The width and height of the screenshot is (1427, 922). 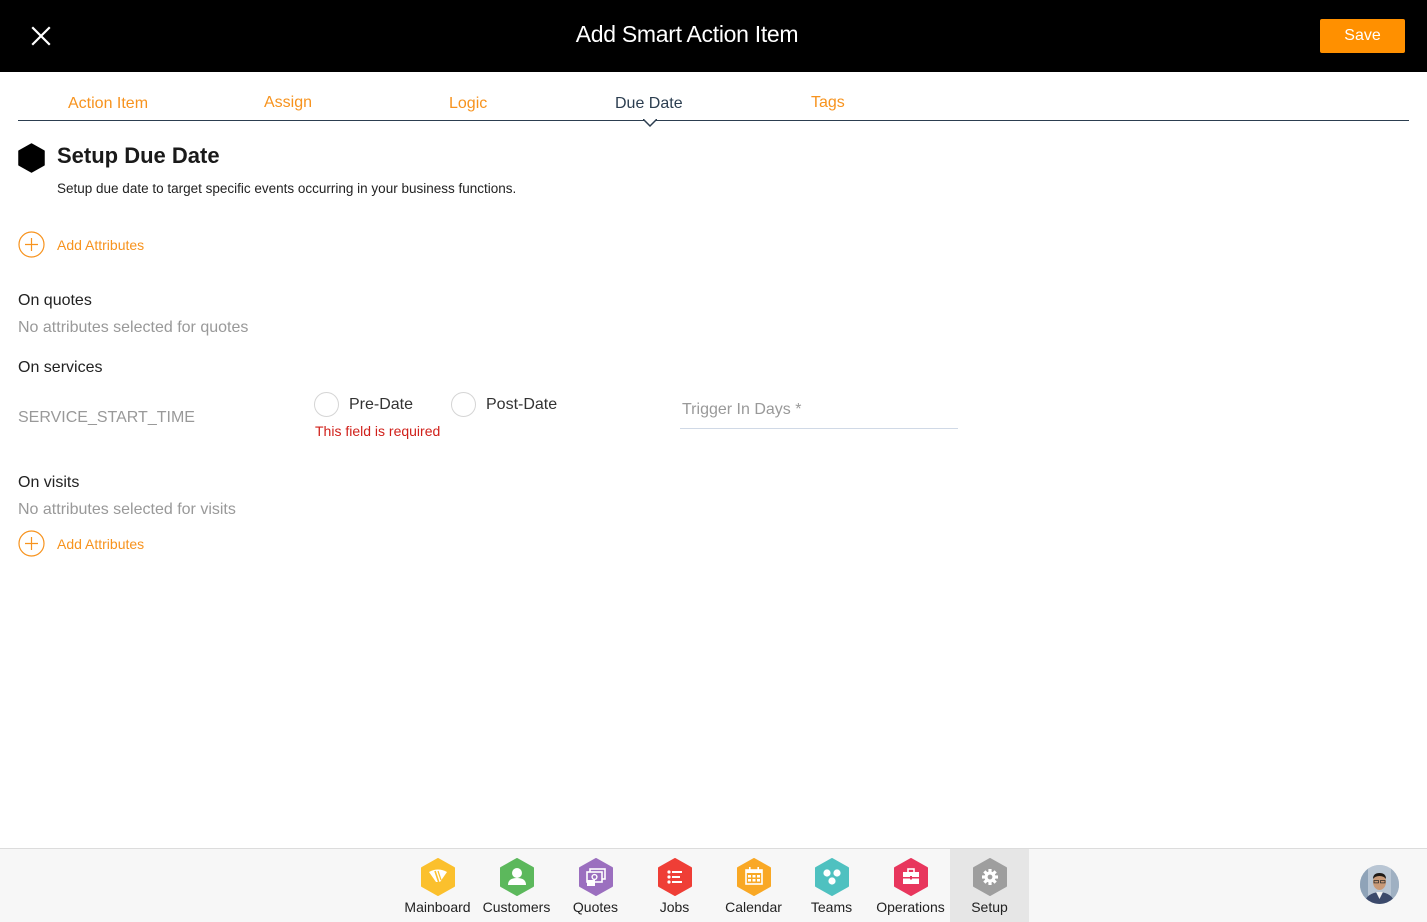 I want to click on field-error-message: This field is required, so click(x=378, y=431).